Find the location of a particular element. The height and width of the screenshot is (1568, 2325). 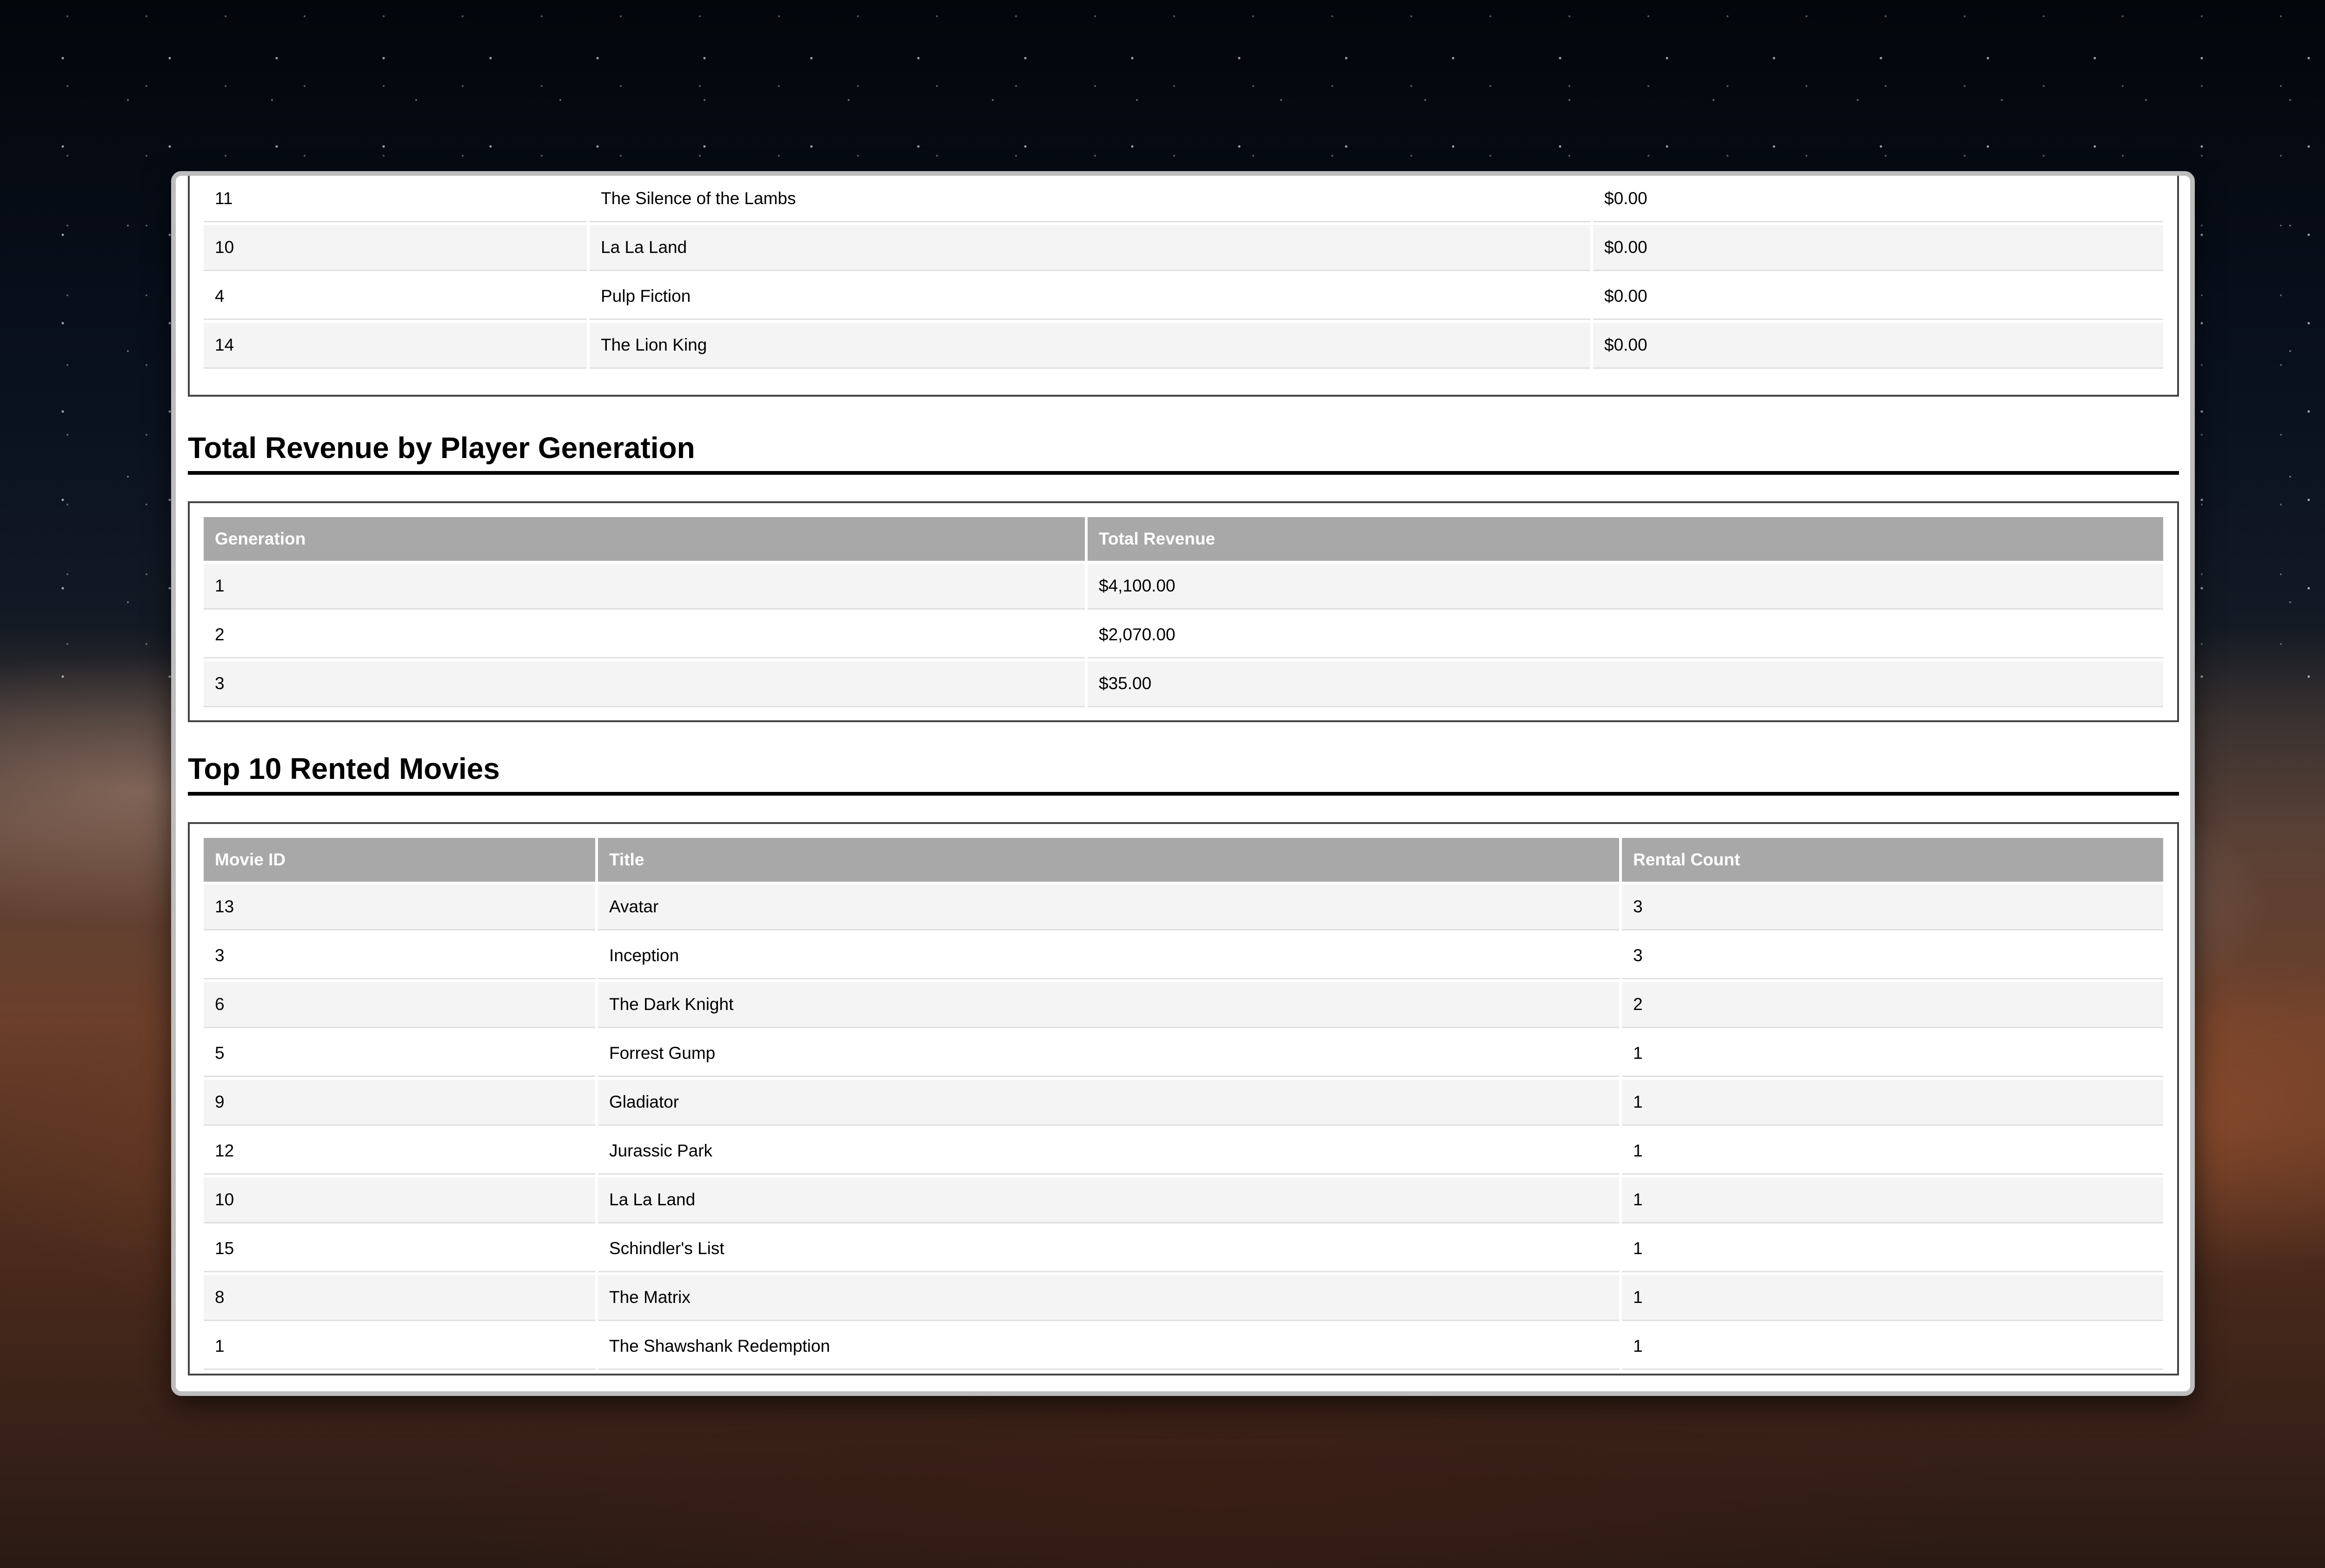

movie-title-cell: Avatar is located at coordinates (1108, 907).